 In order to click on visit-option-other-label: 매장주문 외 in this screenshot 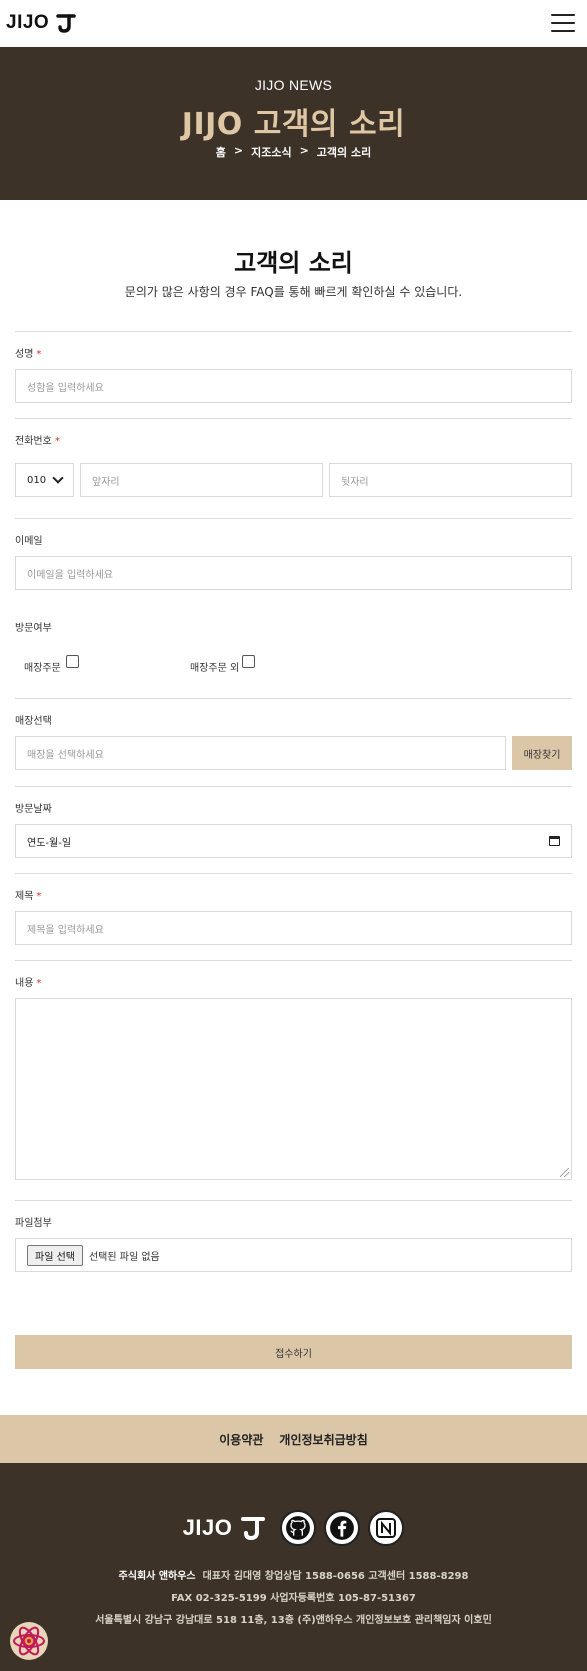, I will do `click(215, 668)`.